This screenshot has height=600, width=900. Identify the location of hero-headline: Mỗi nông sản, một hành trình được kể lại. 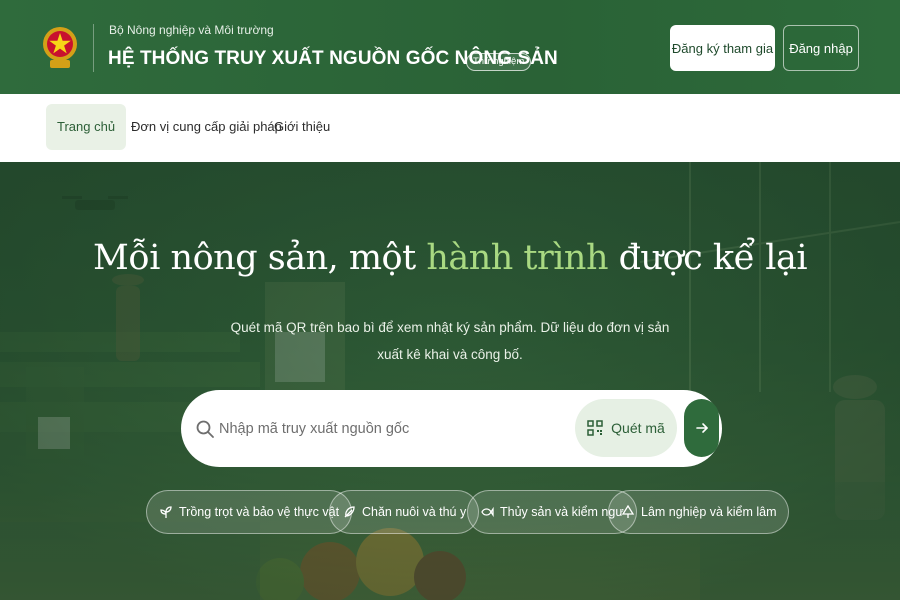
(450, 258).